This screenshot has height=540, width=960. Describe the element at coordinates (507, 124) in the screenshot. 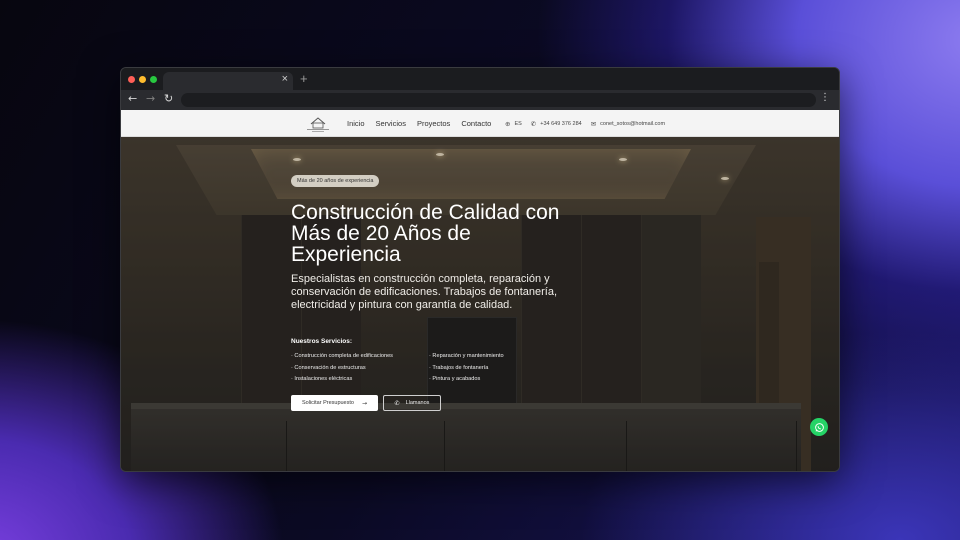

I see `globe-icon: ⊕` at that location.